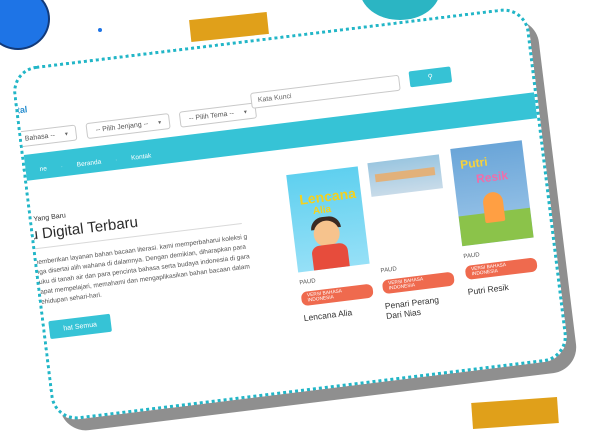  I want to click on book-cover: Lencana Alia, so click(328, 219).